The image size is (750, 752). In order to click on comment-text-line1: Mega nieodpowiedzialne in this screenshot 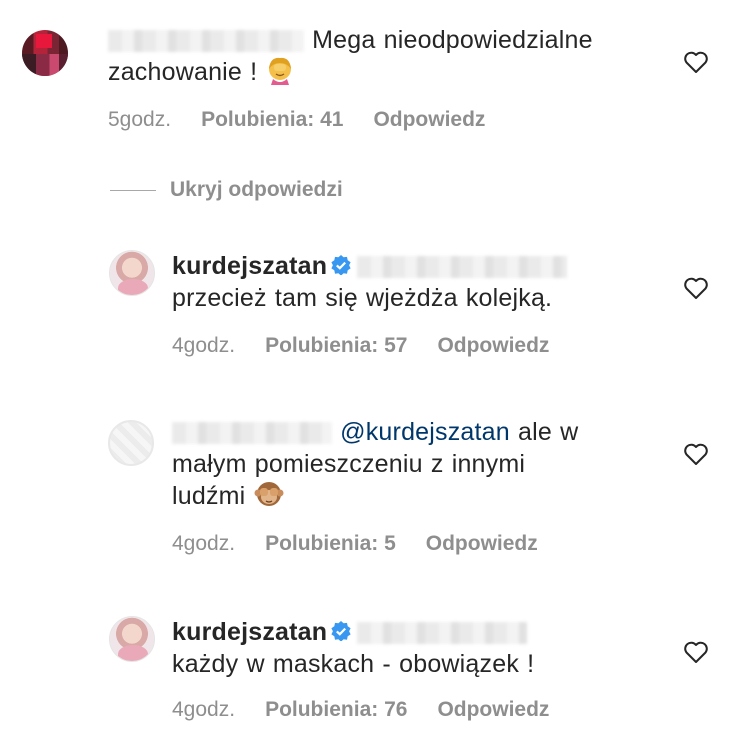, I will do `click(452, 40)`.